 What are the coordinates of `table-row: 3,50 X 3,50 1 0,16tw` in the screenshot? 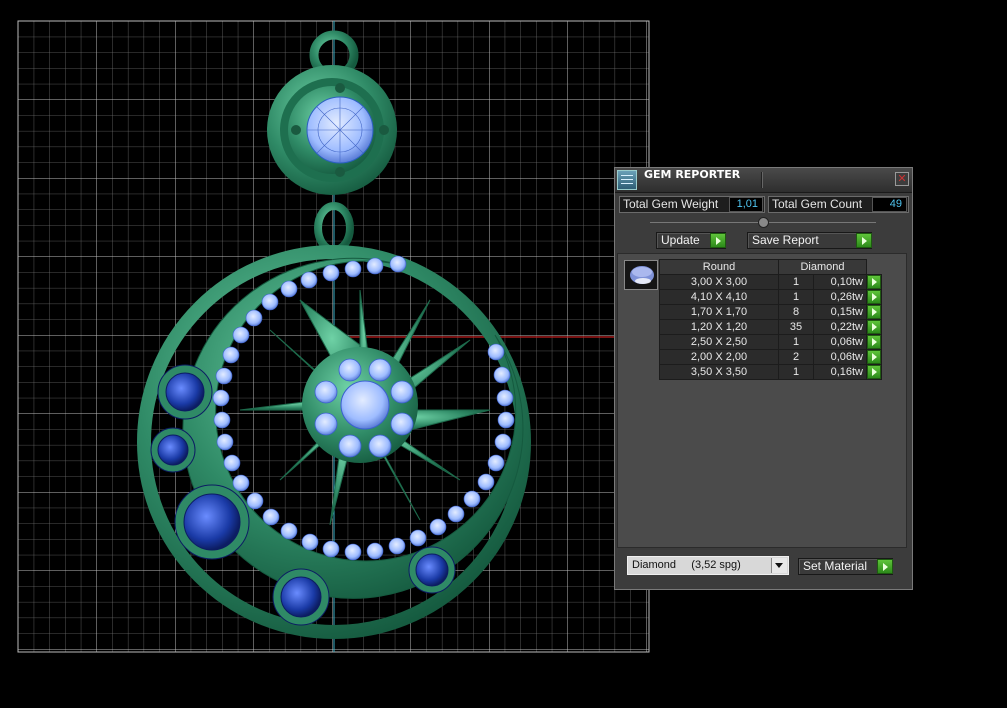 It's located at (770, 372).